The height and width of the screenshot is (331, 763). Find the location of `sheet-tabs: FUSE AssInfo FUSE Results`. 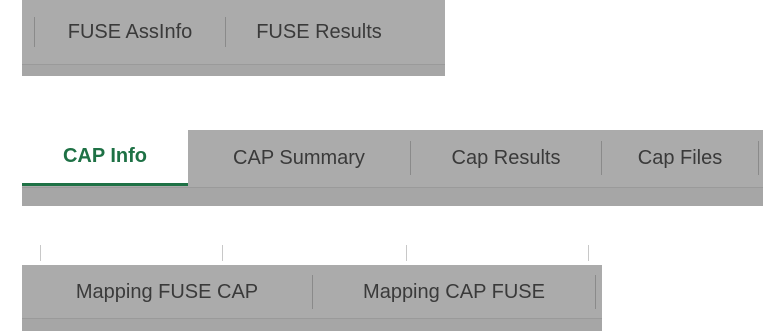

sheet-tabs: FUSE AssInfo FUSE Results is located at coordinates (233, 32).